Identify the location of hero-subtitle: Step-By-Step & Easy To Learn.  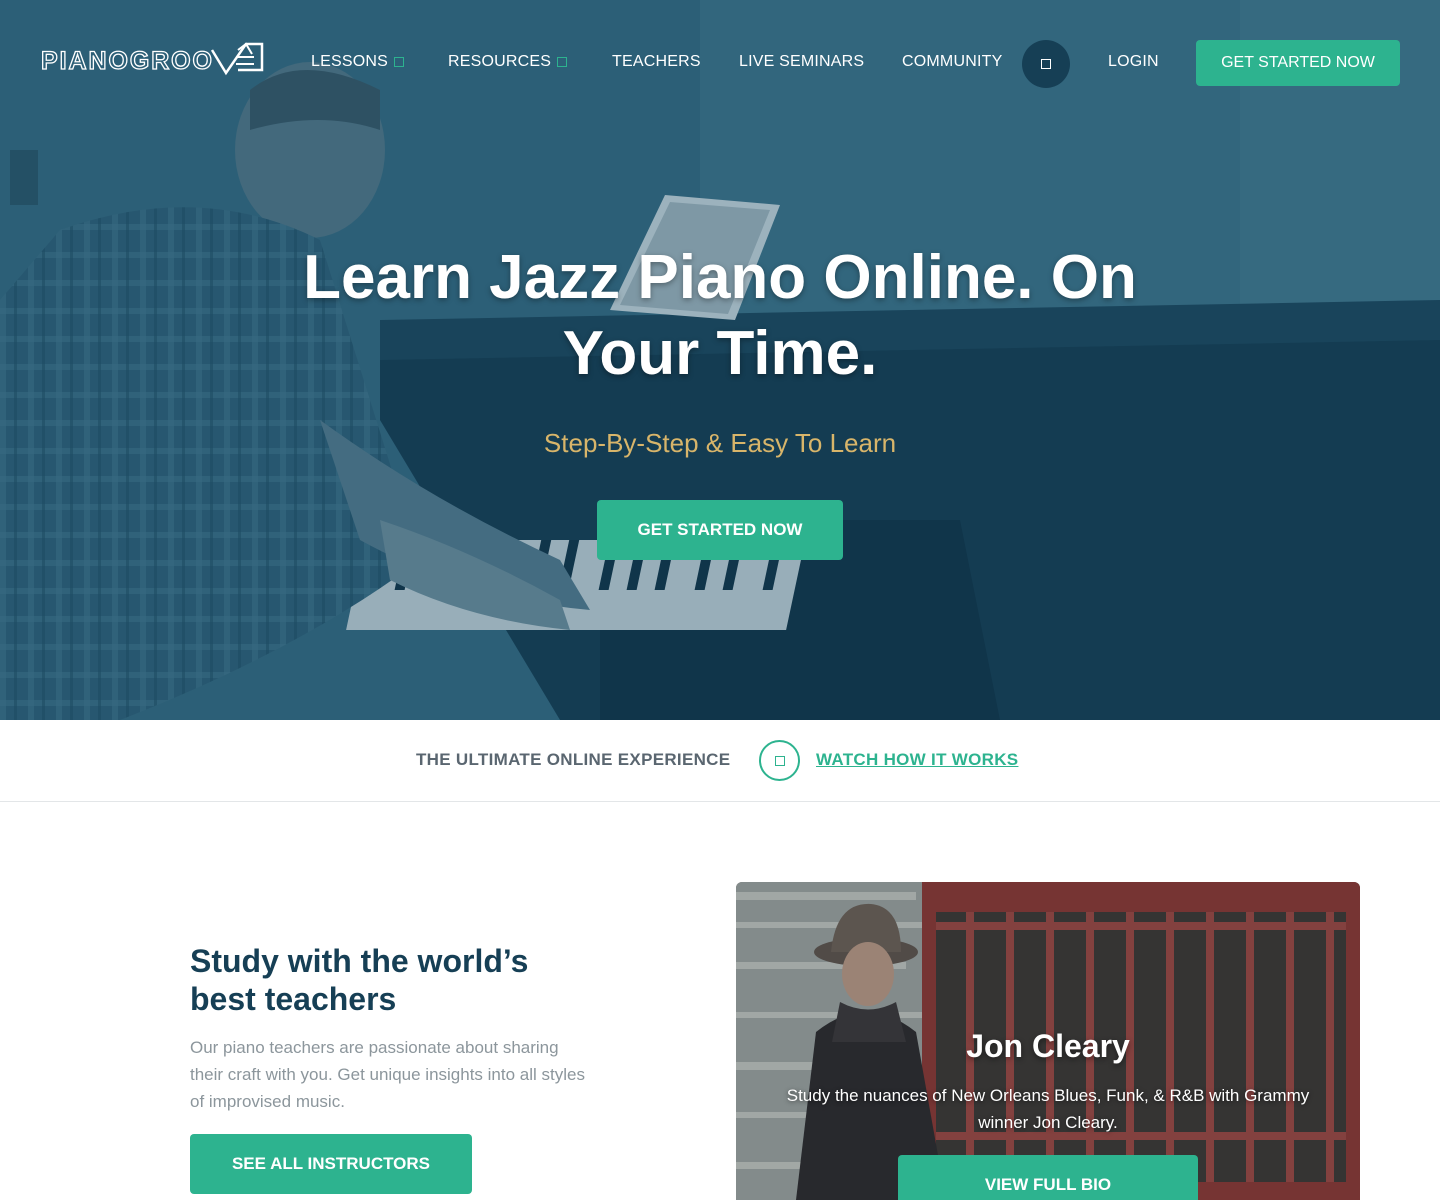
(720, 443).